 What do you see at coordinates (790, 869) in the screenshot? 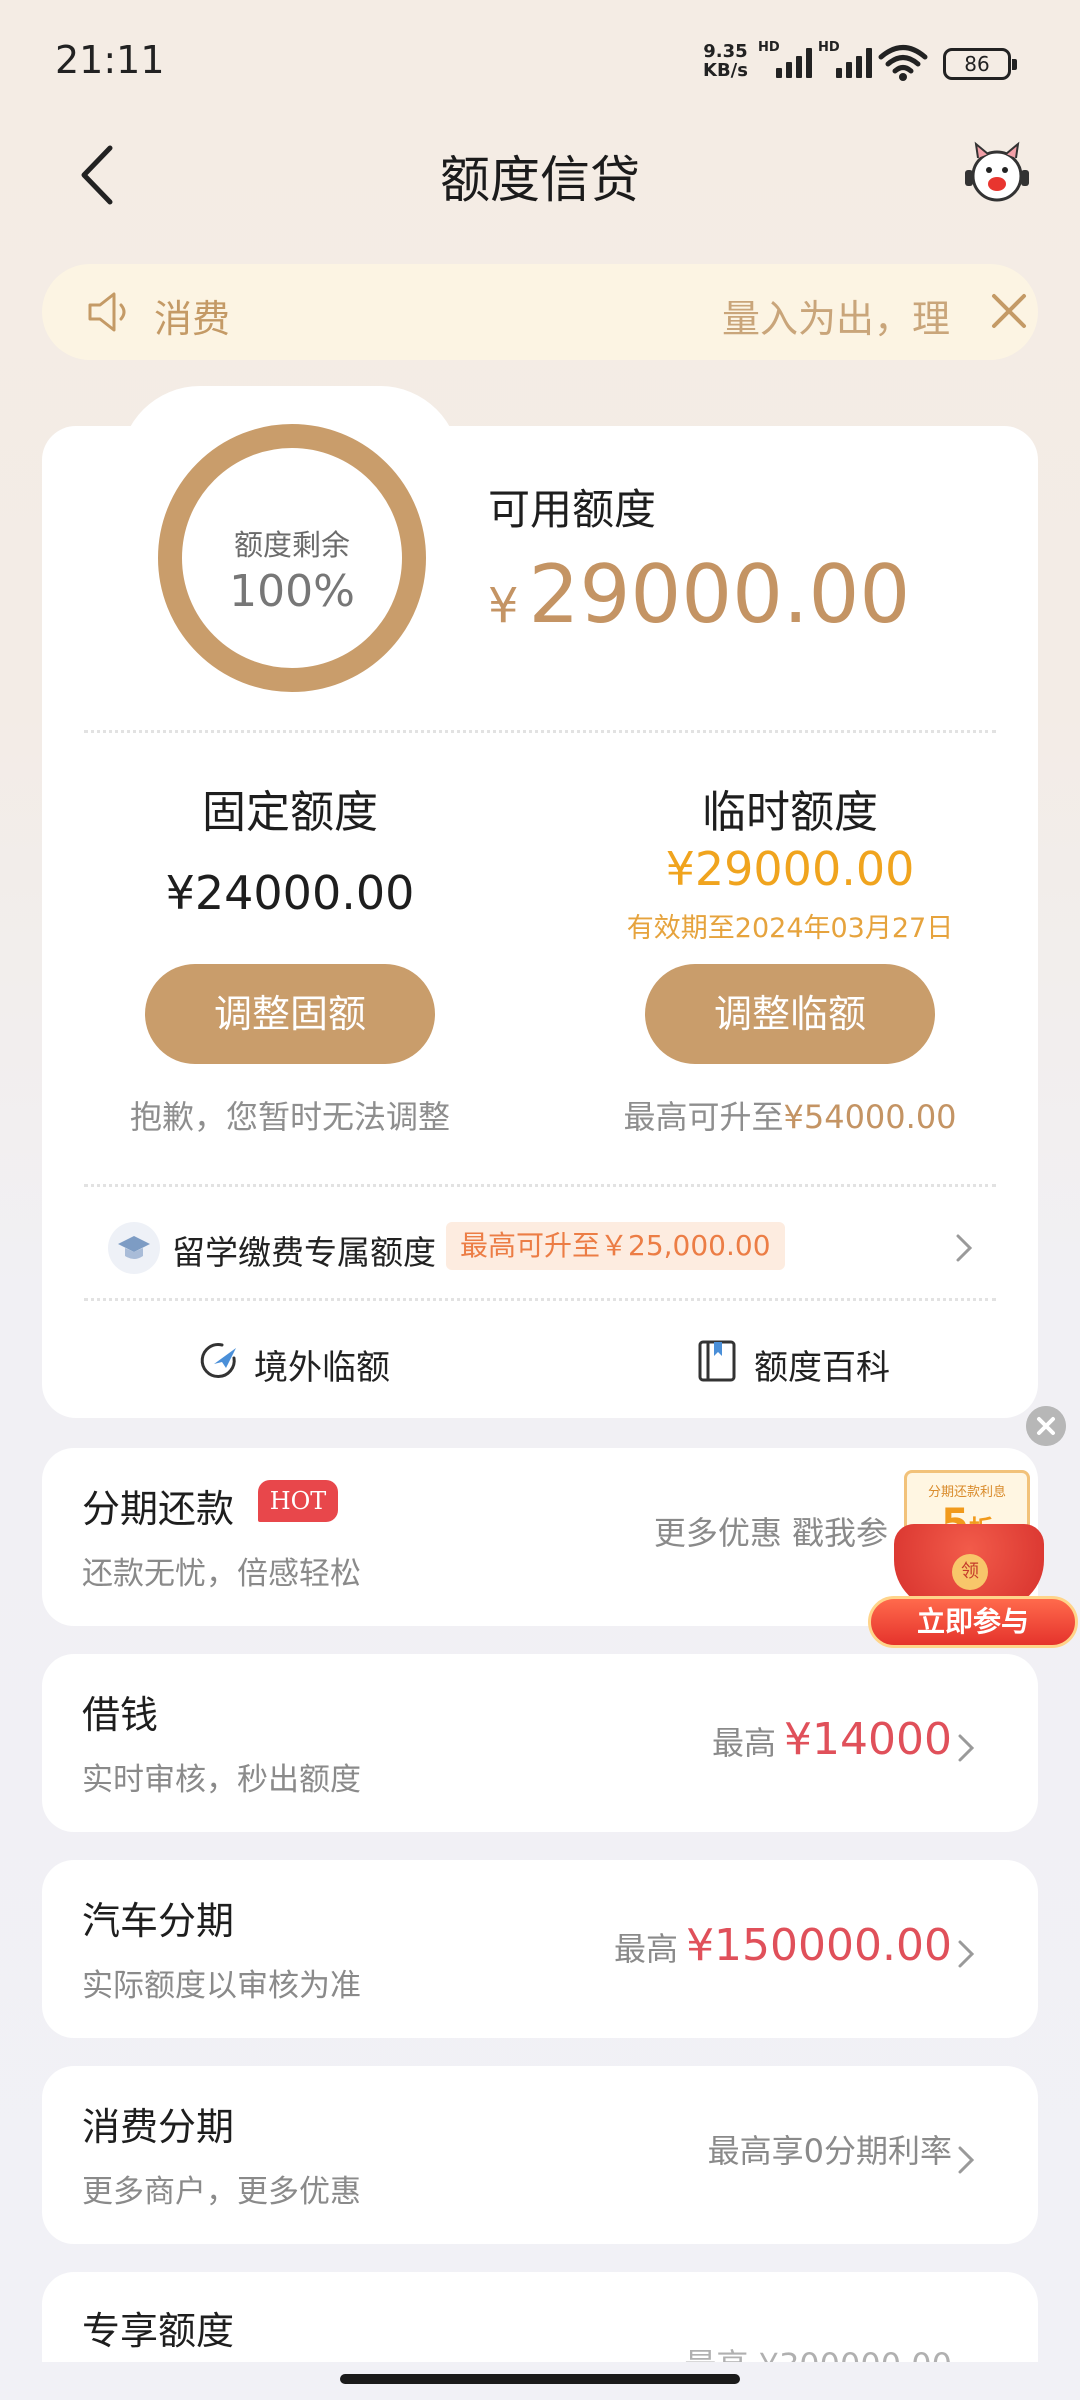
I see `temp-quota-amount: ¥29000.00` at bounding box center [790, 869].